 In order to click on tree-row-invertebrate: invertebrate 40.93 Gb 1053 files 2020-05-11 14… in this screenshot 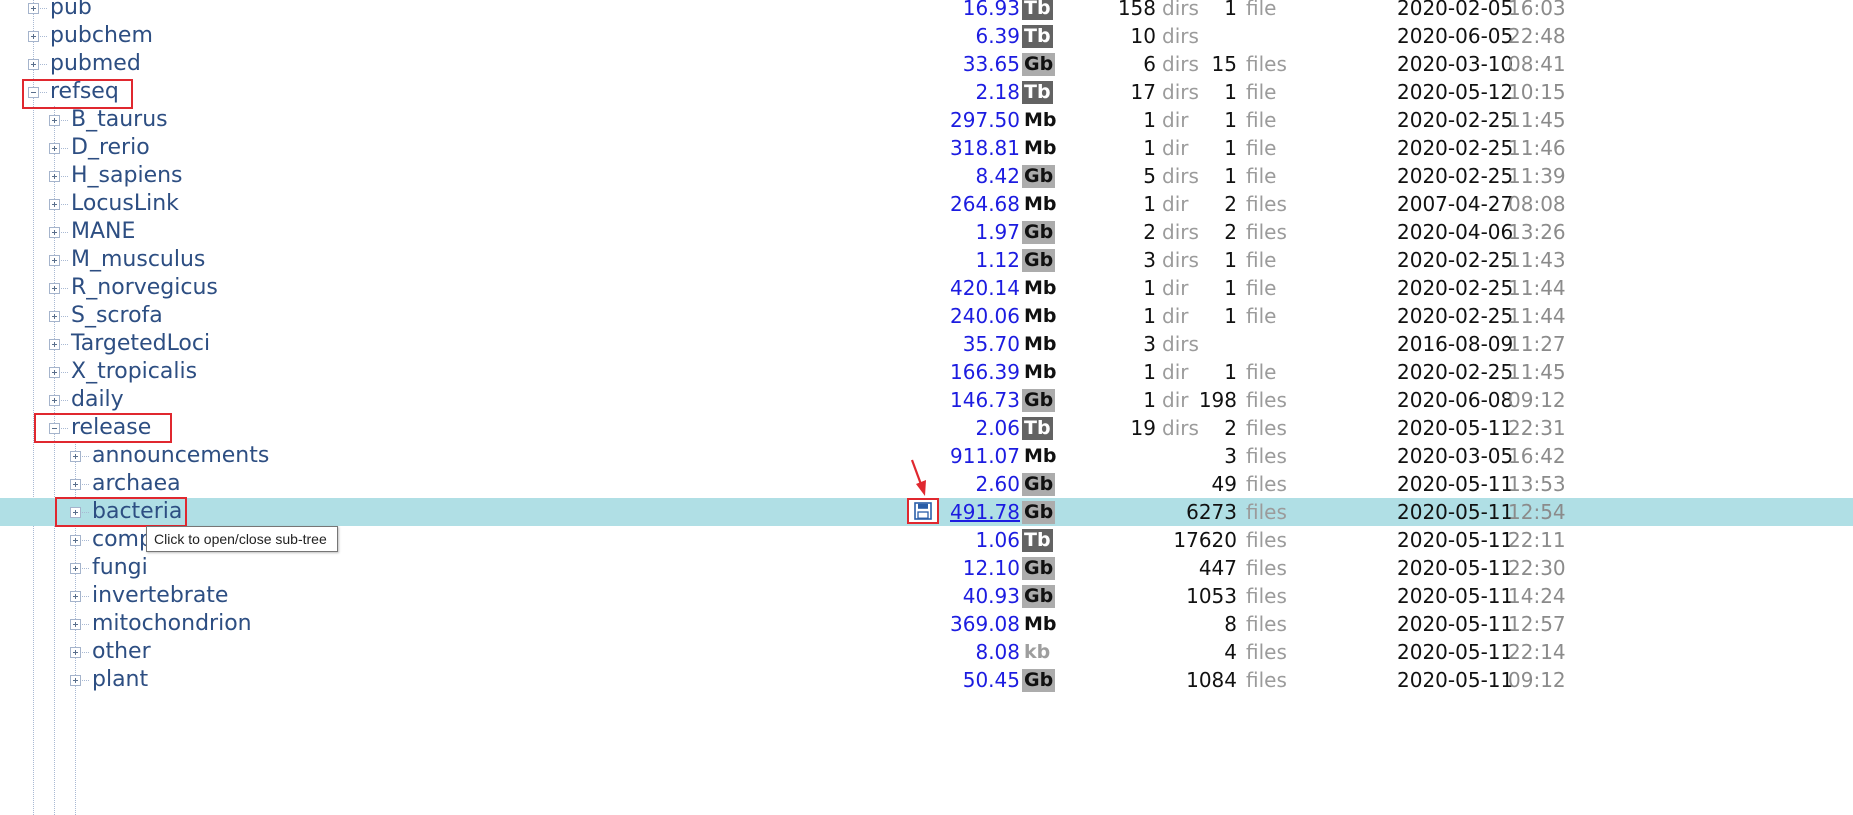, I will do `click(926, 596)`.